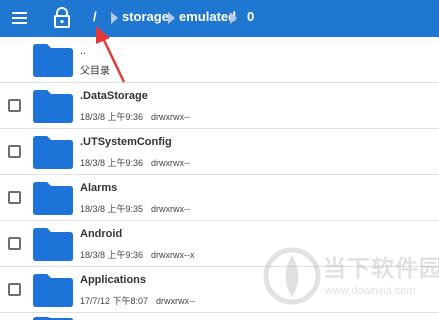 This screenshot has height=320, width=439. Describe the element at coordinates (145, 16) in the screenshot. I see `breadcrumb-storage: storage` at that location.